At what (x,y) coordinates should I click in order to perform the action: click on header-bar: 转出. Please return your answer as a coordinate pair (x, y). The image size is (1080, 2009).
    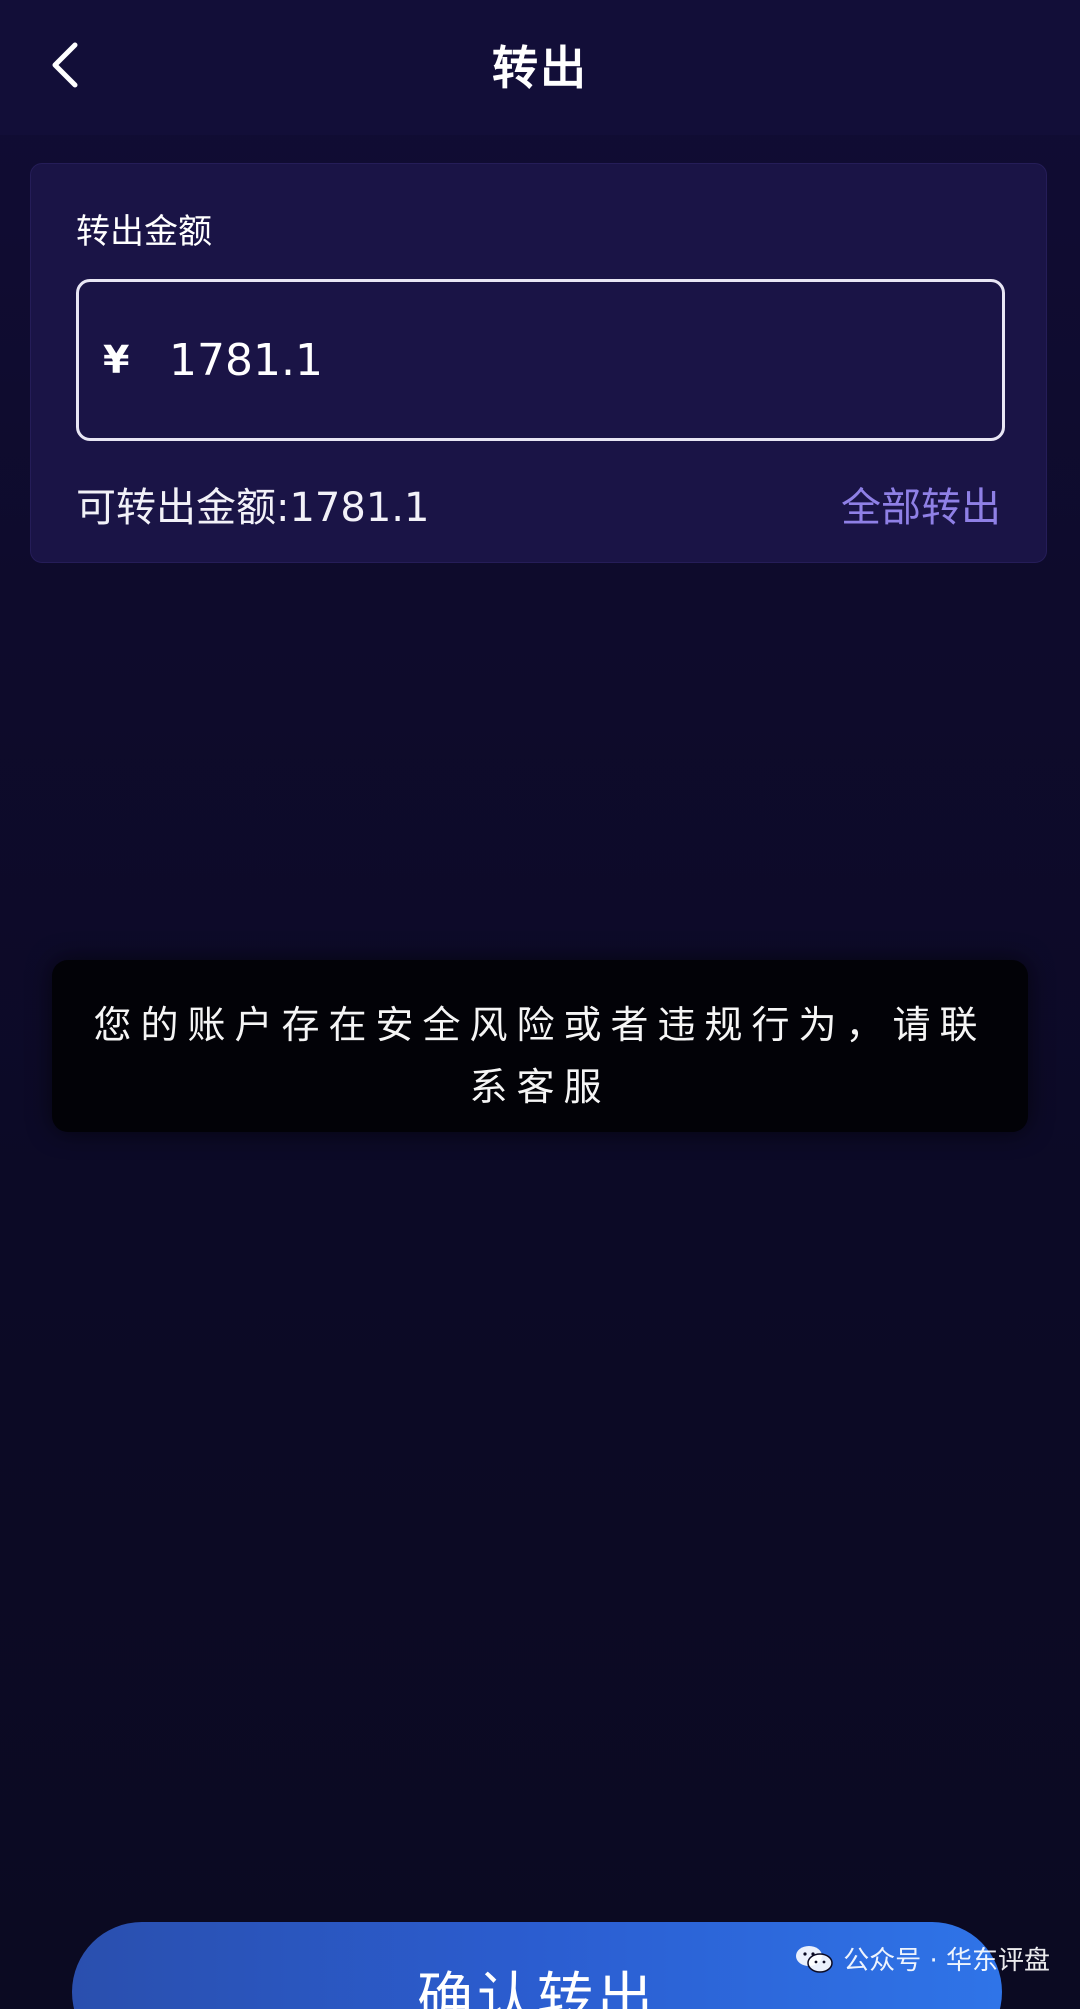
    Looking at the image, I should click on (540, 67).